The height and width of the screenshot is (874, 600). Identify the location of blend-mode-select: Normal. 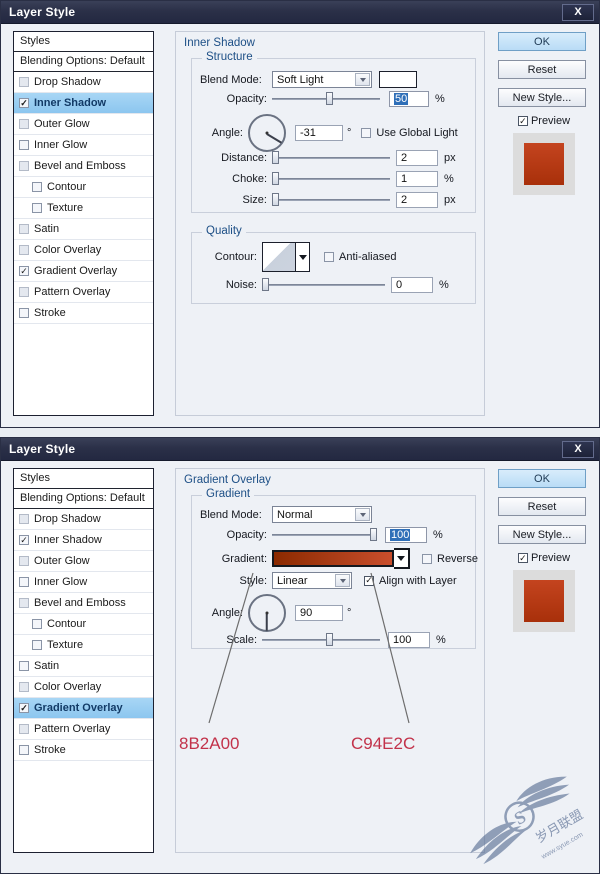
(322, 514).